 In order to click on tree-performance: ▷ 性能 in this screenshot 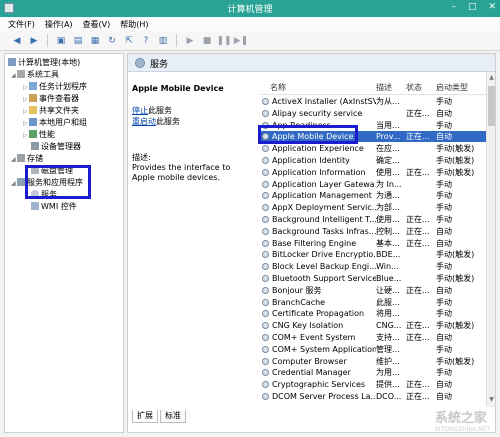, I will do `click(39, 134)`.